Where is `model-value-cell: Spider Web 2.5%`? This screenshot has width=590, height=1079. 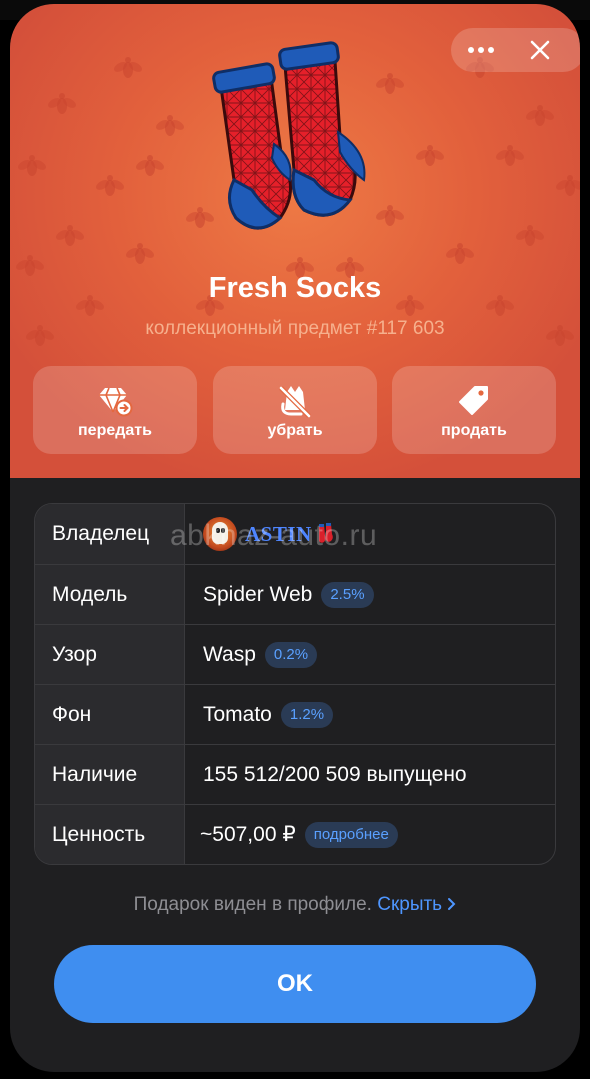
model-value-cell: Spider Web 2.5% is located at coordinates (370, 594).